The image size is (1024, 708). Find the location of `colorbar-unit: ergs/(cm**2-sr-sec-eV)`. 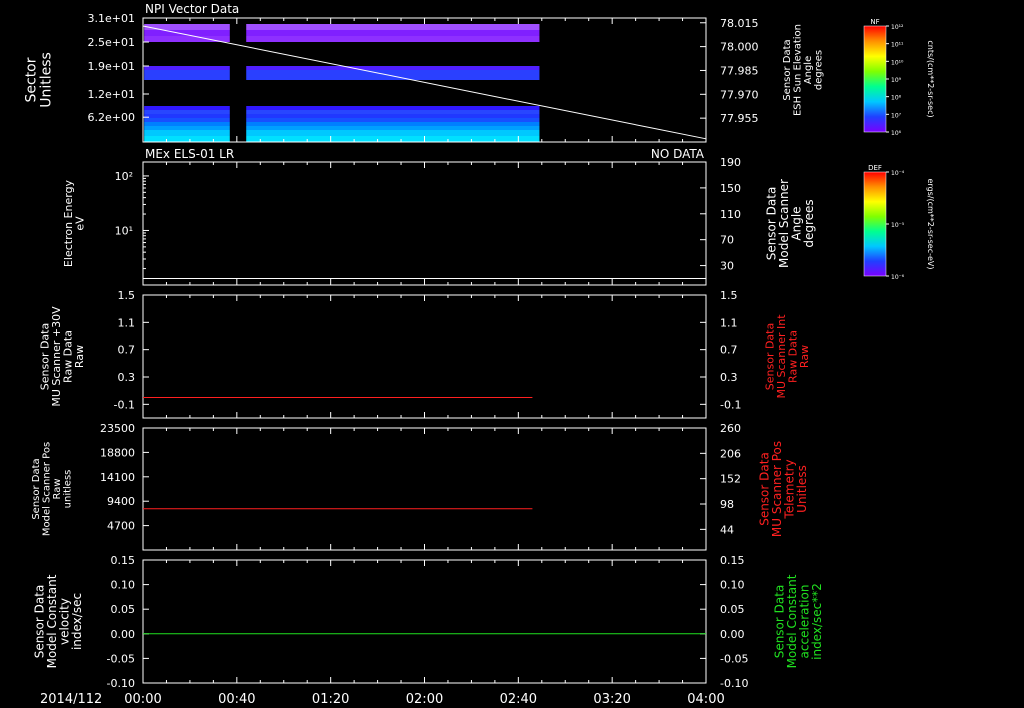

colorbar-unit: ergs/(cm**2-sr-sec-eV) is located at coordinates (930, 223).